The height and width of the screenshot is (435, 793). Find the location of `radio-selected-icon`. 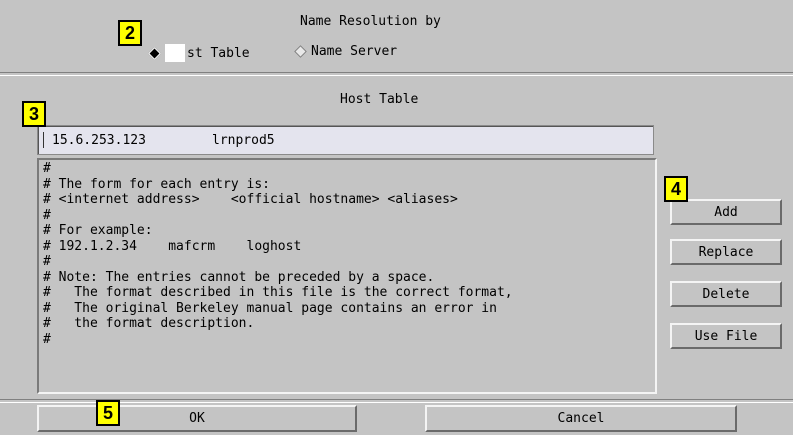

radio-selected-icon is located at coordinates (154, 53).